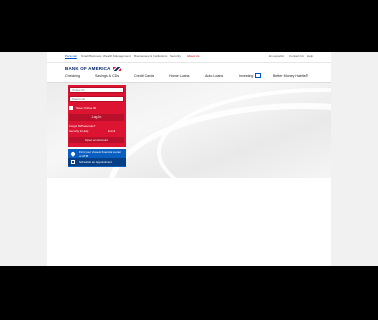 The height and width of the screenshot is (320, 378). I want to click on topnav-personal: Personal, so click(71, 56).